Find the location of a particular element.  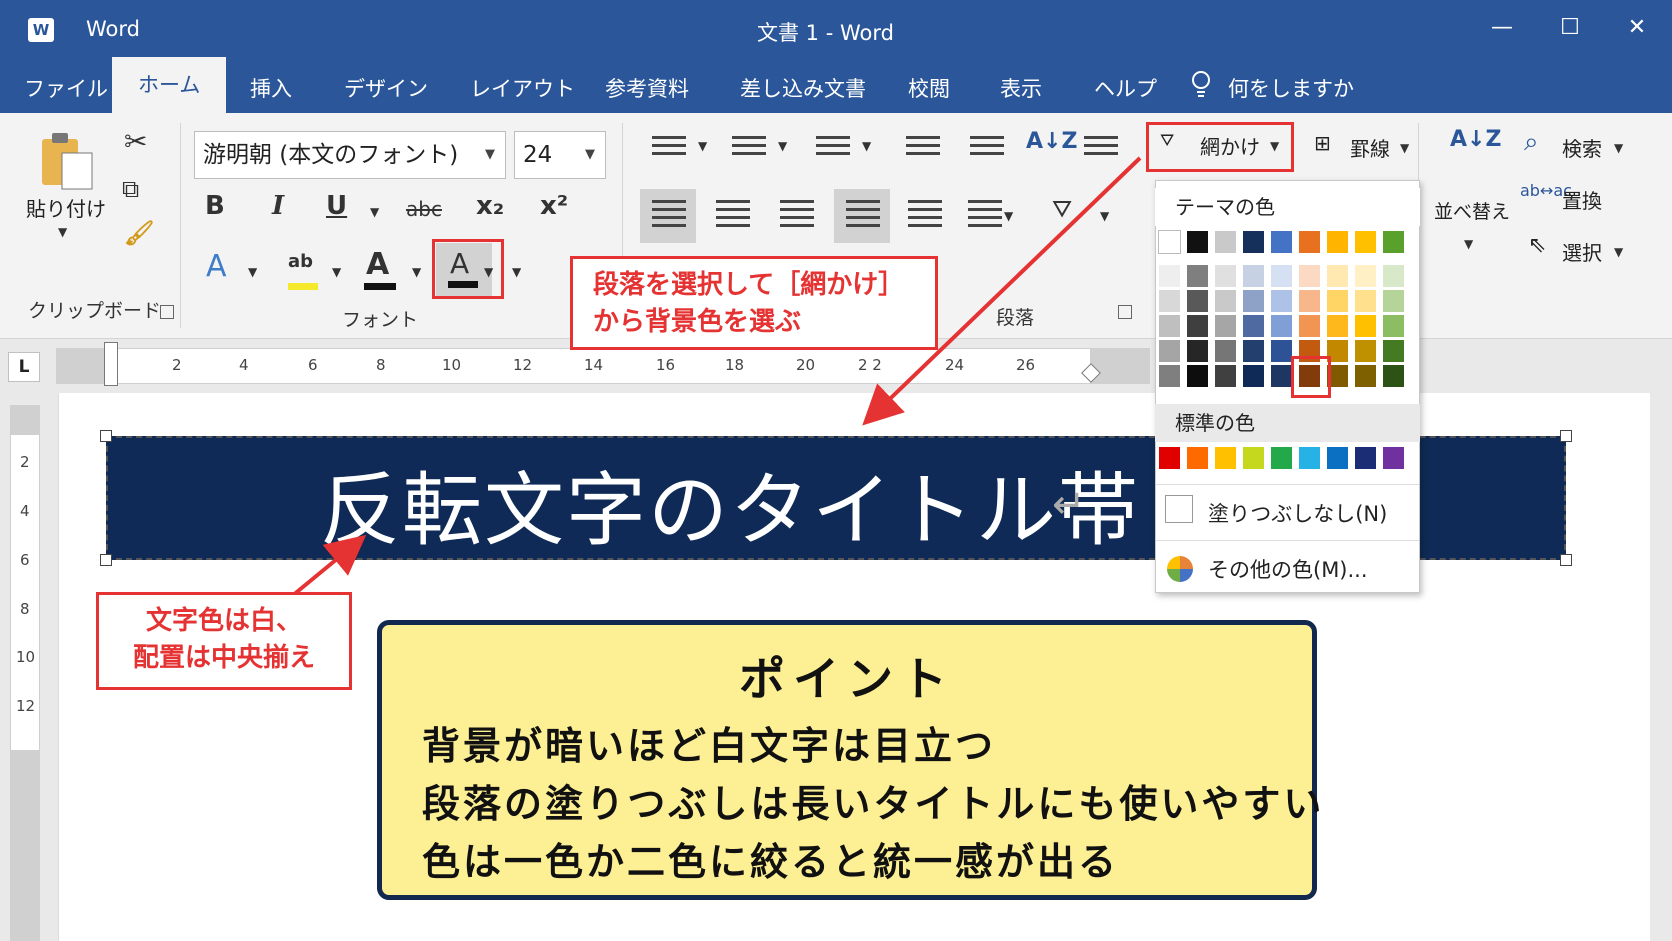

paragraph-shading-icon: ⛛ is located at coordinates (1062, 209).